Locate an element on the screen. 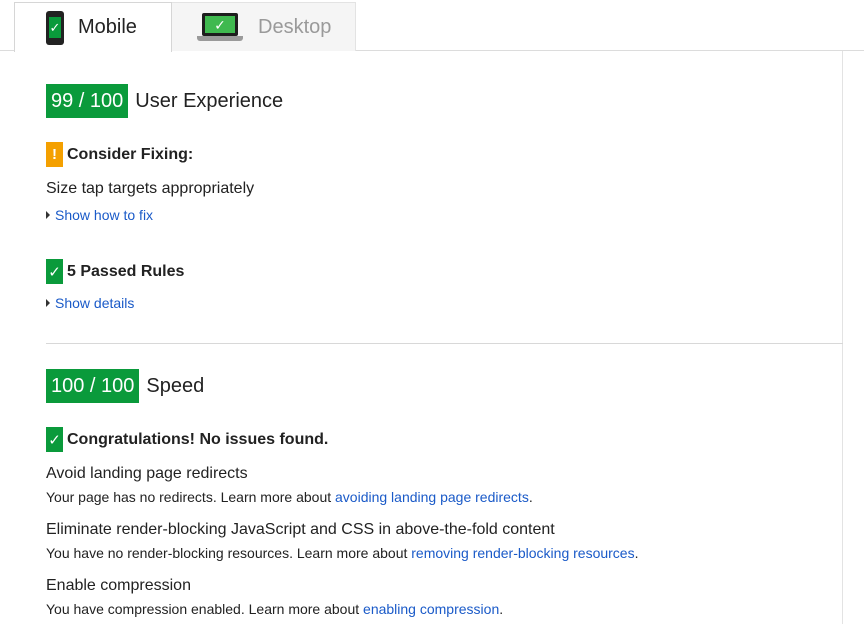  show-how-to-fix-link: Show how to fix is located at coordinates (99, 215).